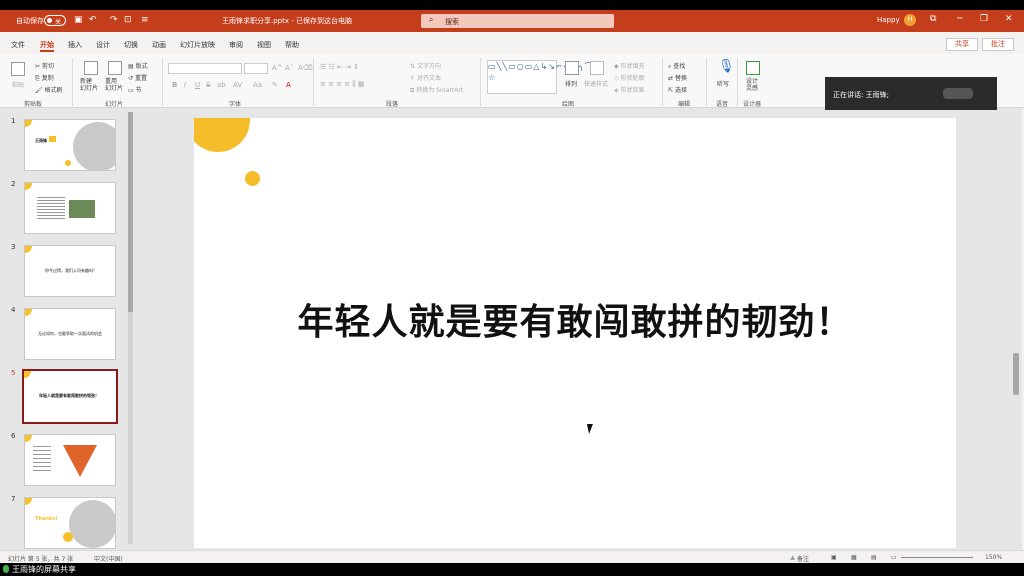  I want to click on char-spacing-button: AV, so click(237, 85).